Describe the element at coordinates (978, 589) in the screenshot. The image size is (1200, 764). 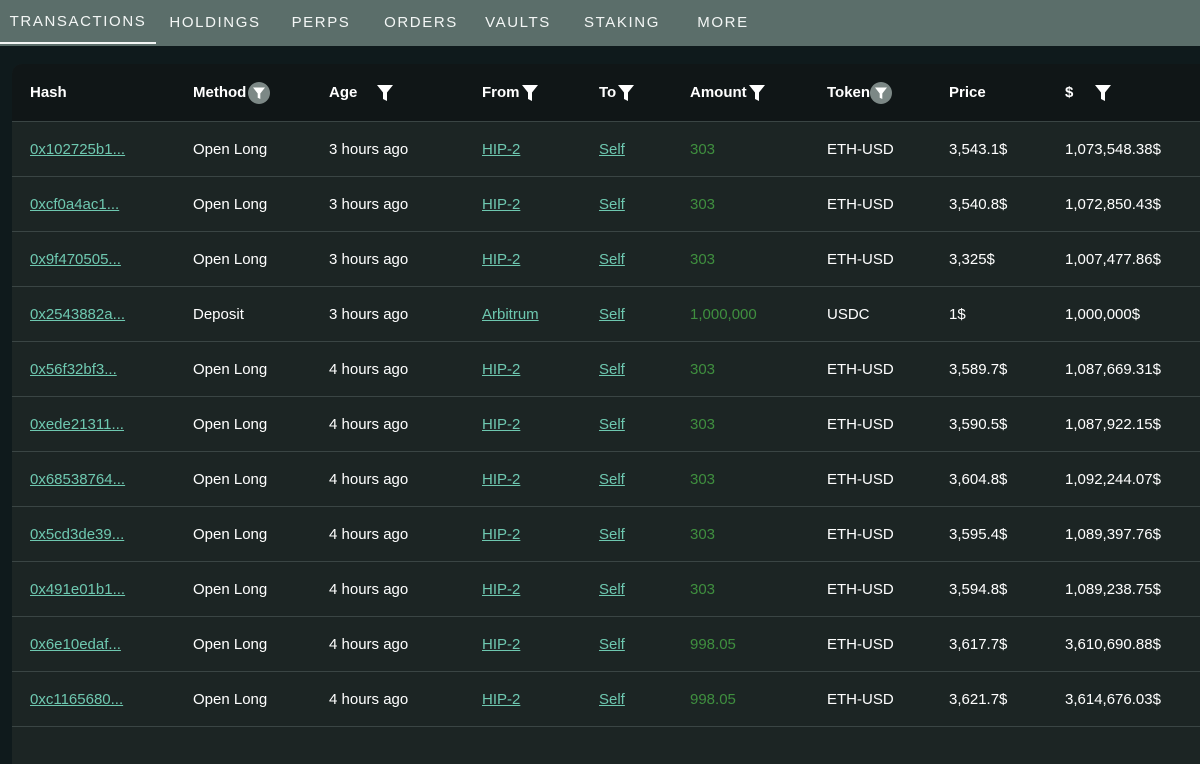
I see `price-cell: 3,594.8$` at that location.